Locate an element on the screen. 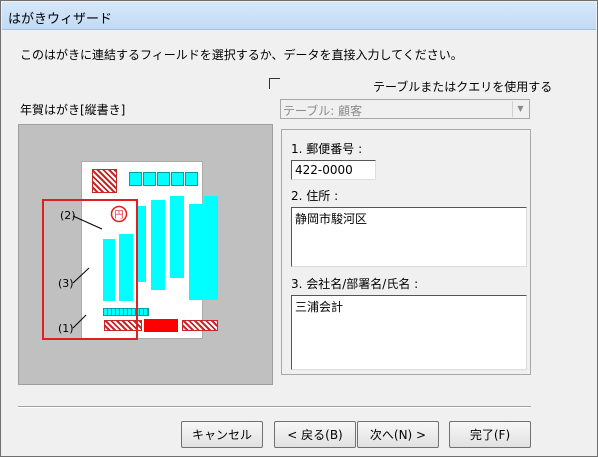 The height and width of the screenshot is (457, 598). finish-button: 完了(F) is located at coordinates (490, 434).